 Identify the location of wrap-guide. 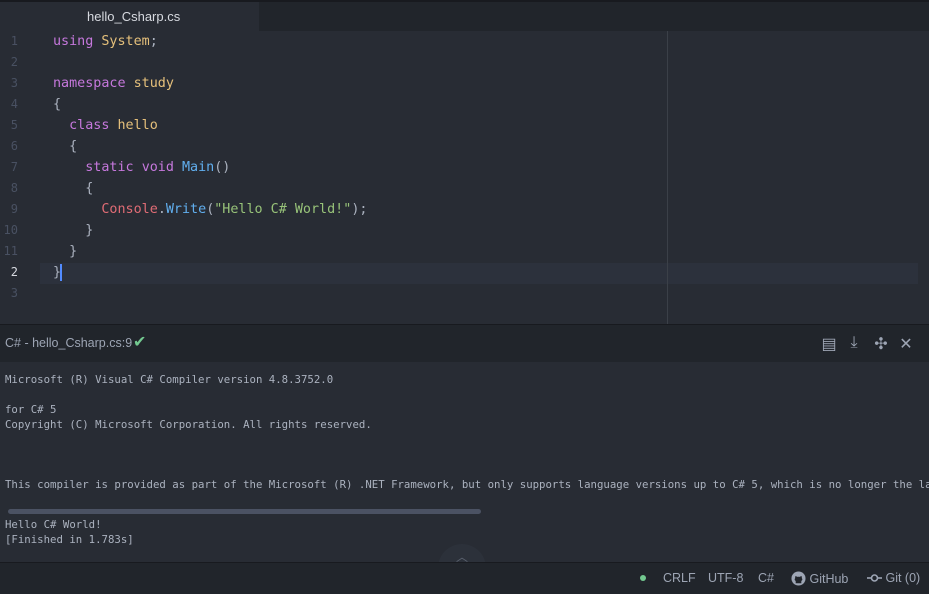
(667, 177).